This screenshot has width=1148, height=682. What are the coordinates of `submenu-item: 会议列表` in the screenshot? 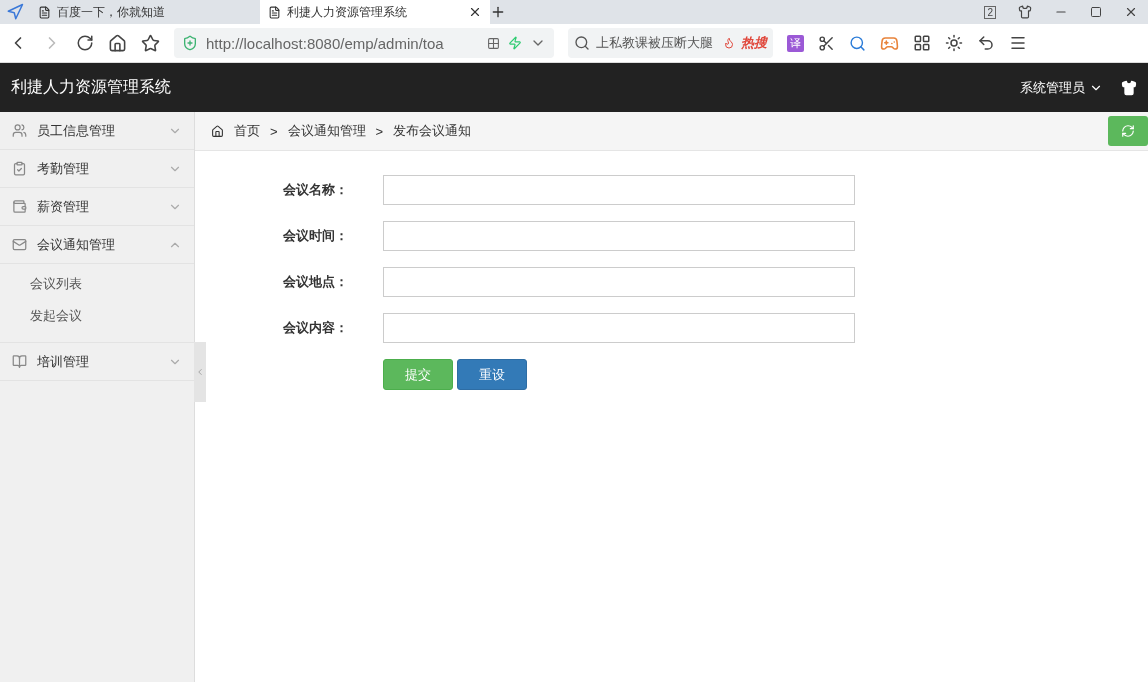 It's located at (97, 284).